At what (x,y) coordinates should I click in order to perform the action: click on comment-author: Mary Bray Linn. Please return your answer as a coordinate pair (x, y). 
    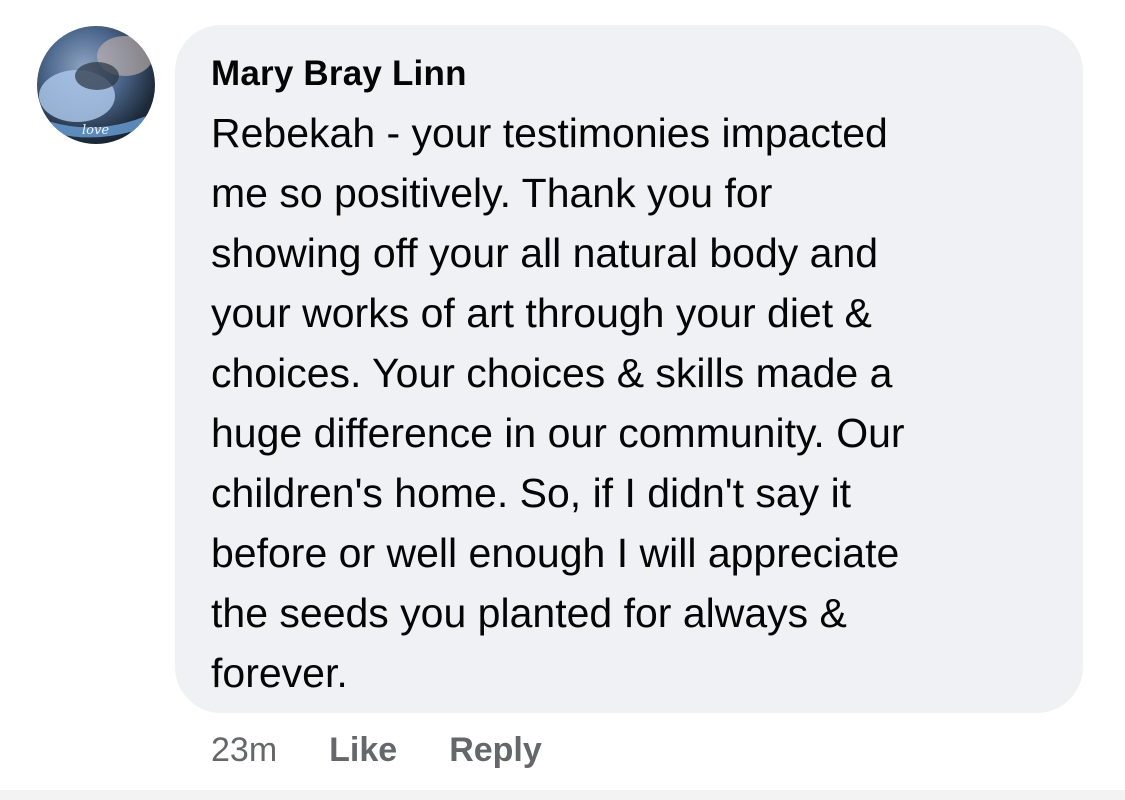
    Looking at the image, I should click on (339, 74).